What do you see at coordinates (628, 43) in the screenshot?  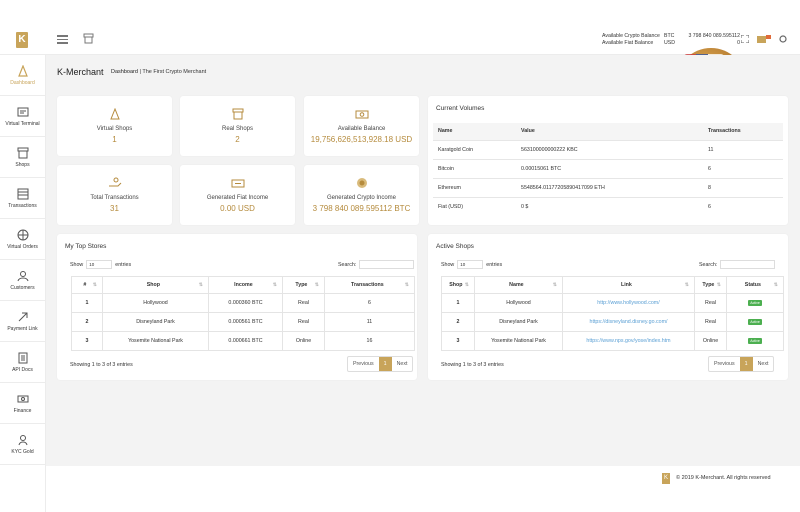 I see `fiat-balance-label: Available Fiat Balance` at bounding box center [628, 43].